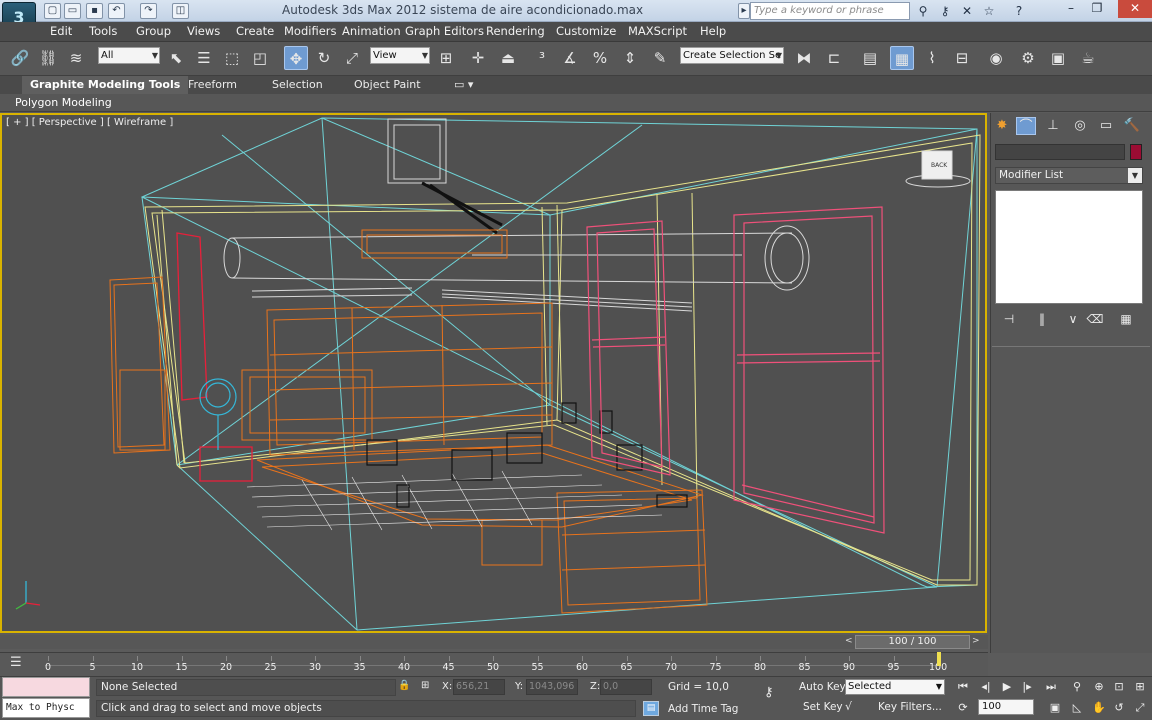  I want to click on set-key-button: Set Key, so click(823, 707).